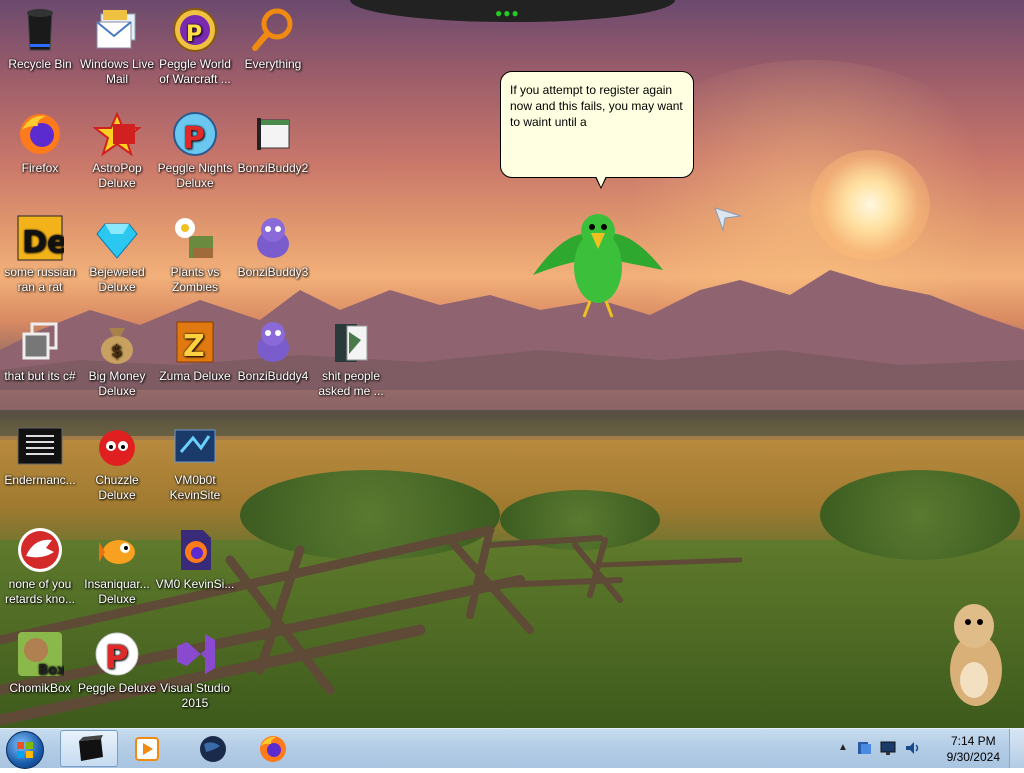 The width and height of the screenshot is (1024, 773). I want to click on desktop-icon-bonzibuddy2: BonziBuddy2, so click(273, 143).